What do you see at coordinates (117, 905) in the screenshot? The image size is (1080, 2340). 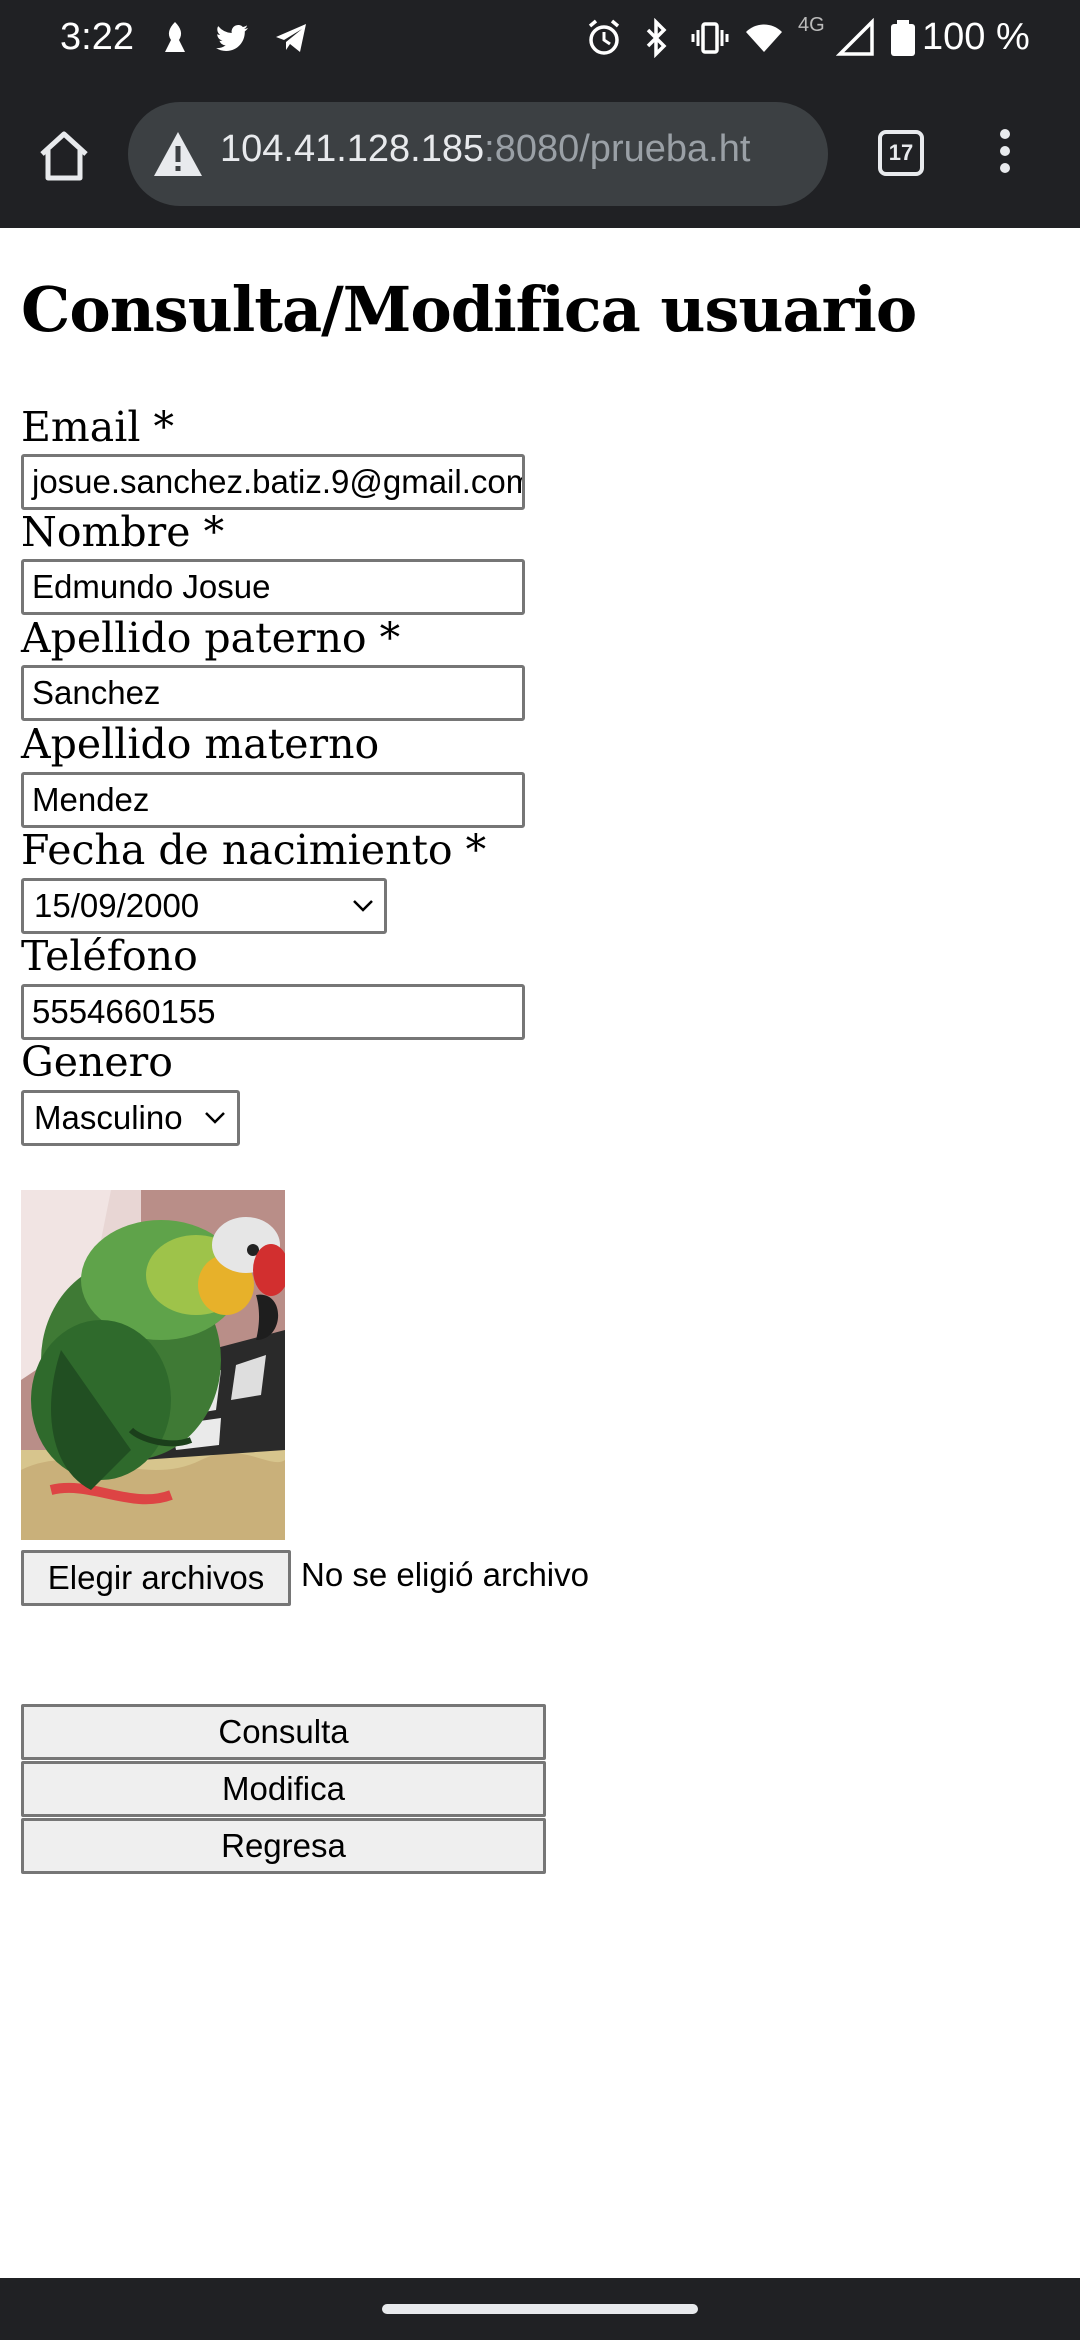 I see `fecha-nacimiento-value: 15/09/2000` at bounding box center [117, 905].